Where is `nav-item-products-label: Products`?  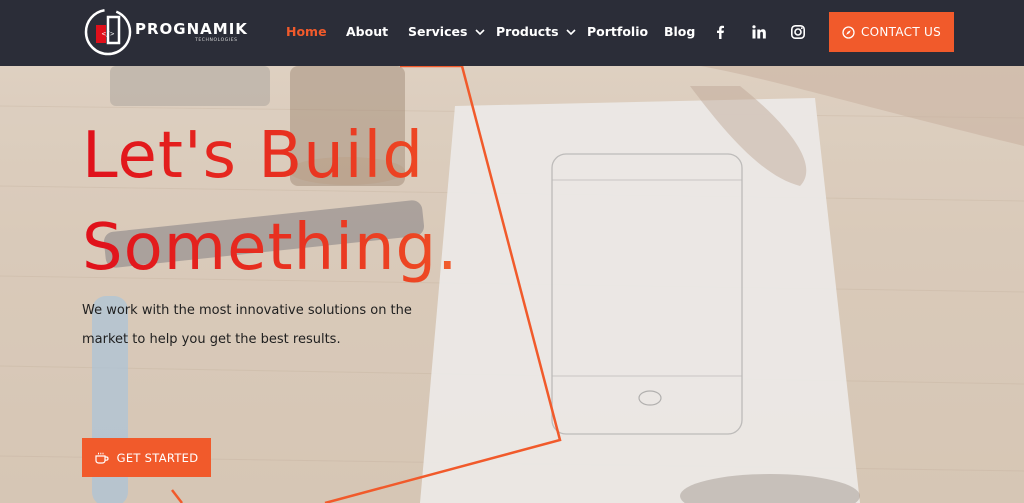 nav-item-products-label: Products is located at coordinates (527, 31).